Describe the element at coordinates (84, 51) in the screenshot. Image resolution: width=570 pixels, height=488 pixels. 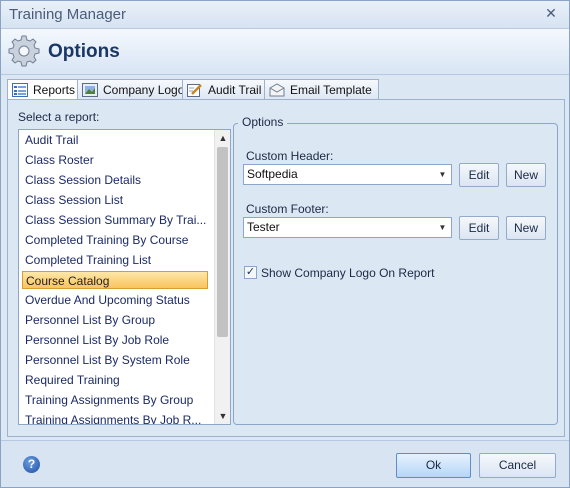
I see `page-title: Options` at that location.